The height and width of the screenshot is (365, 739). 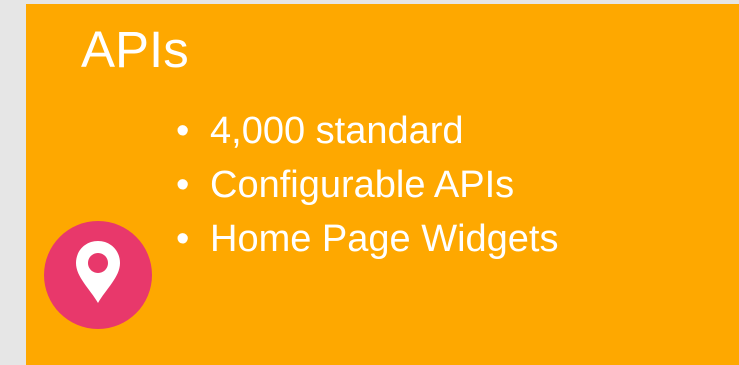 I want to click on bullet-item-configurable: • Configurable APIs, so click(x=367, y=185).